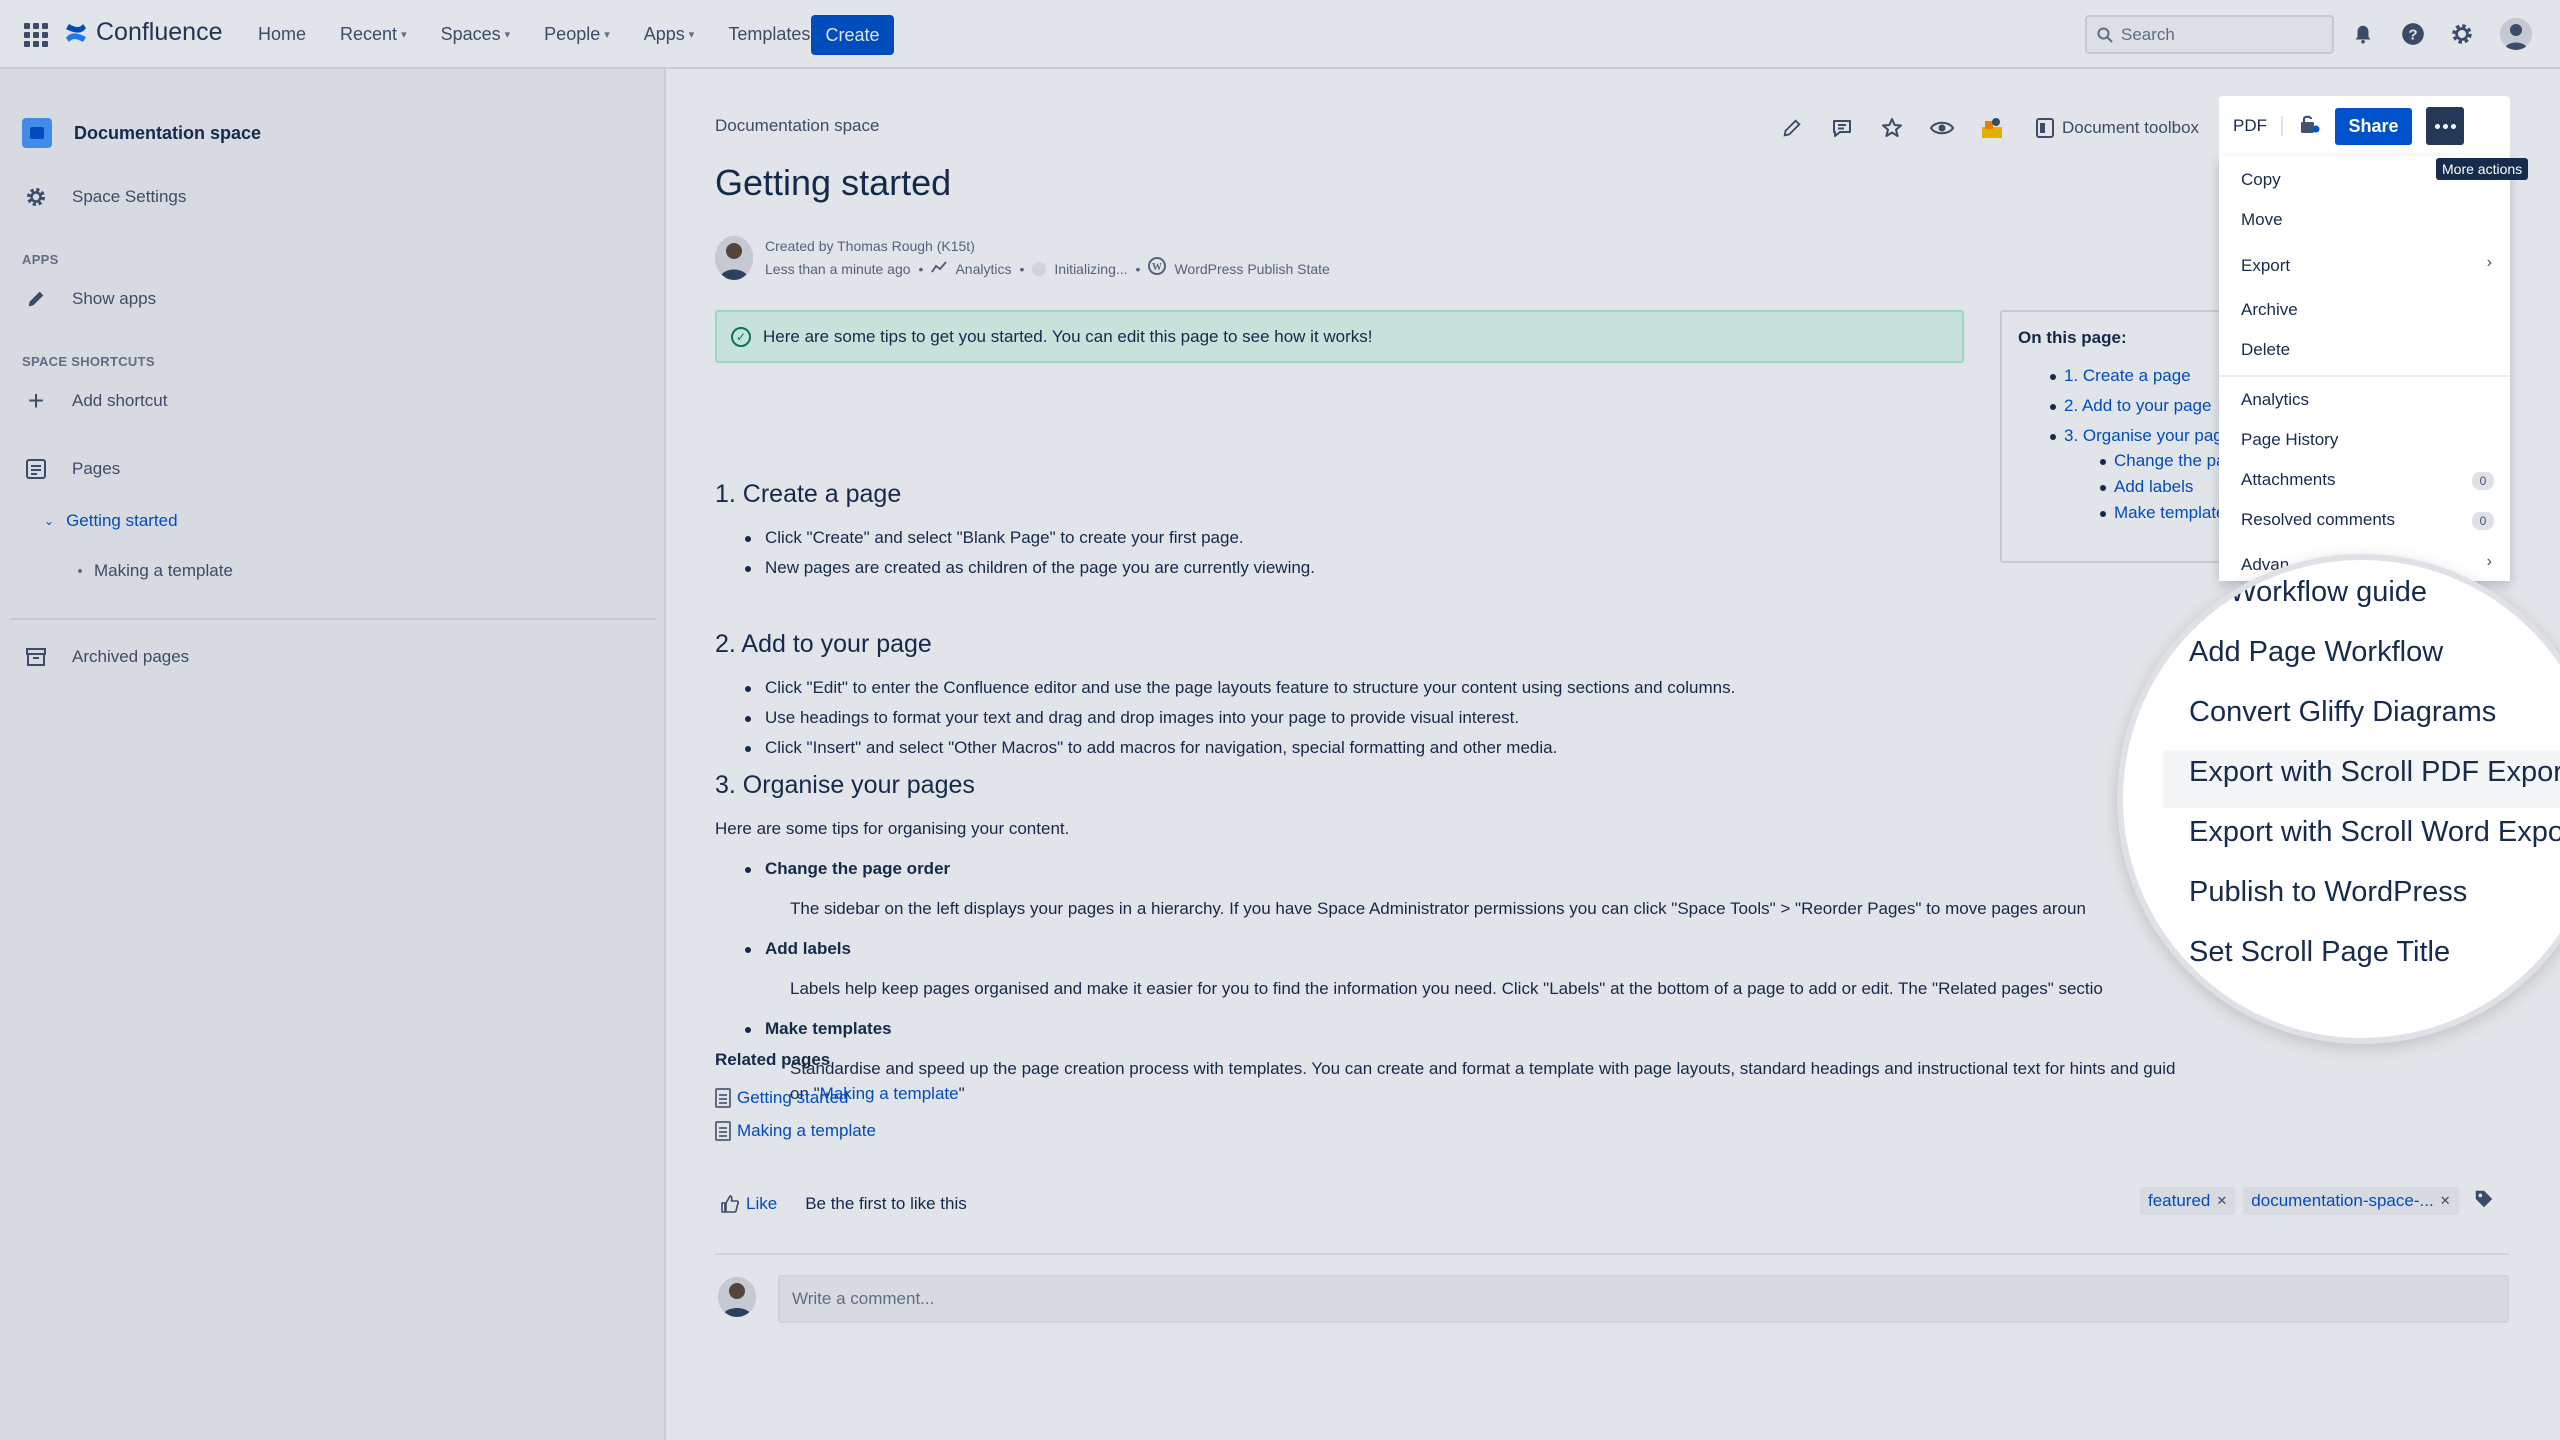 This screenshot has height=1440, width=2560. Describe the element at coordinates (2366, 266) in the screenshot. I see `menu-item-export: Export` at that location.